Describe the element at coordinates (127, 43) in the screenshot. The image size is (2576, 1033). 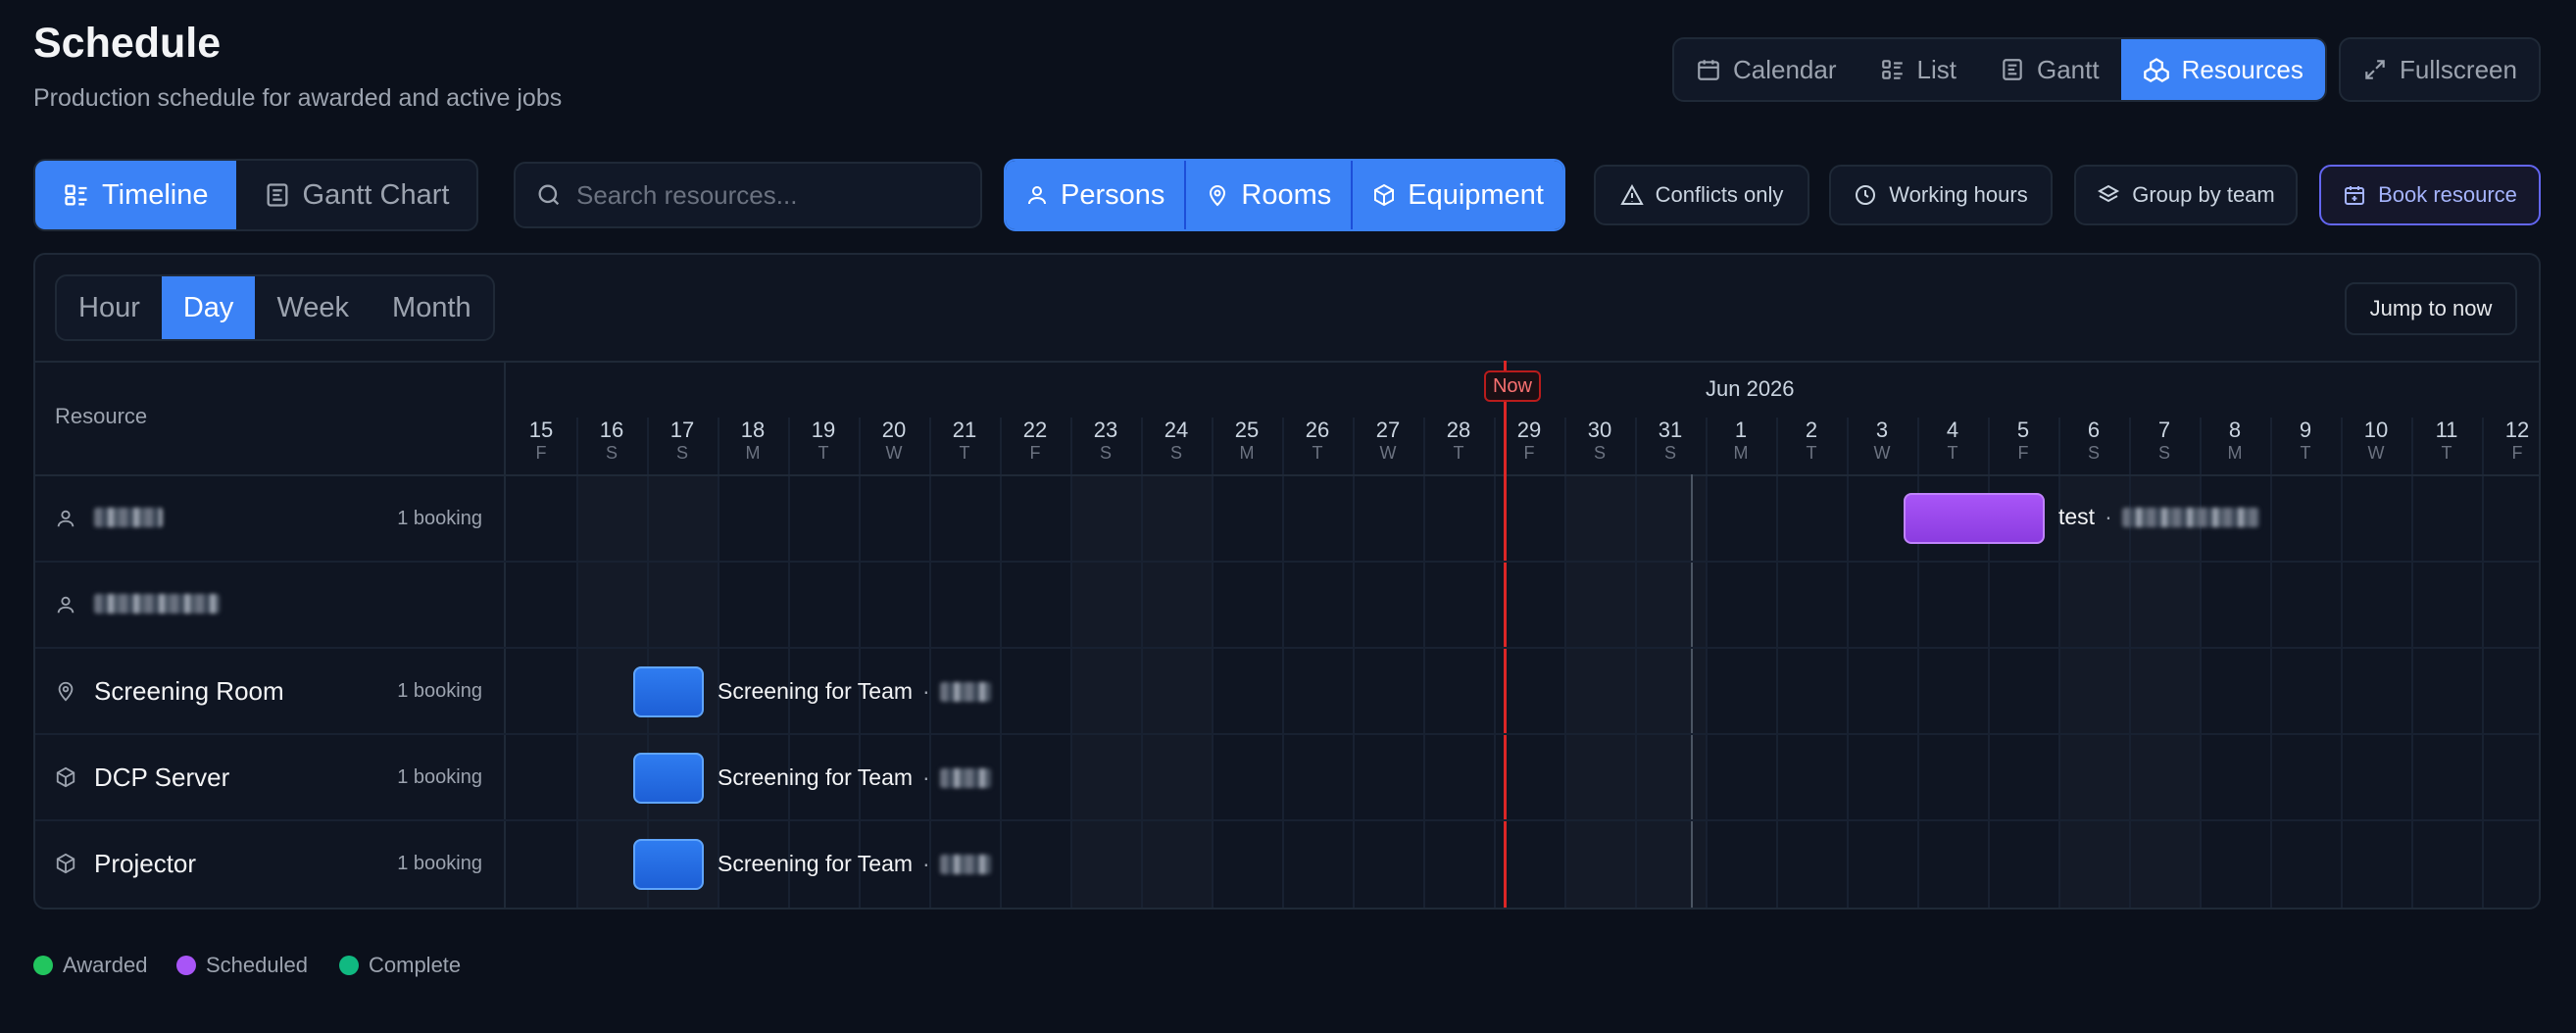
I see `page-title: Schedule` at that location.